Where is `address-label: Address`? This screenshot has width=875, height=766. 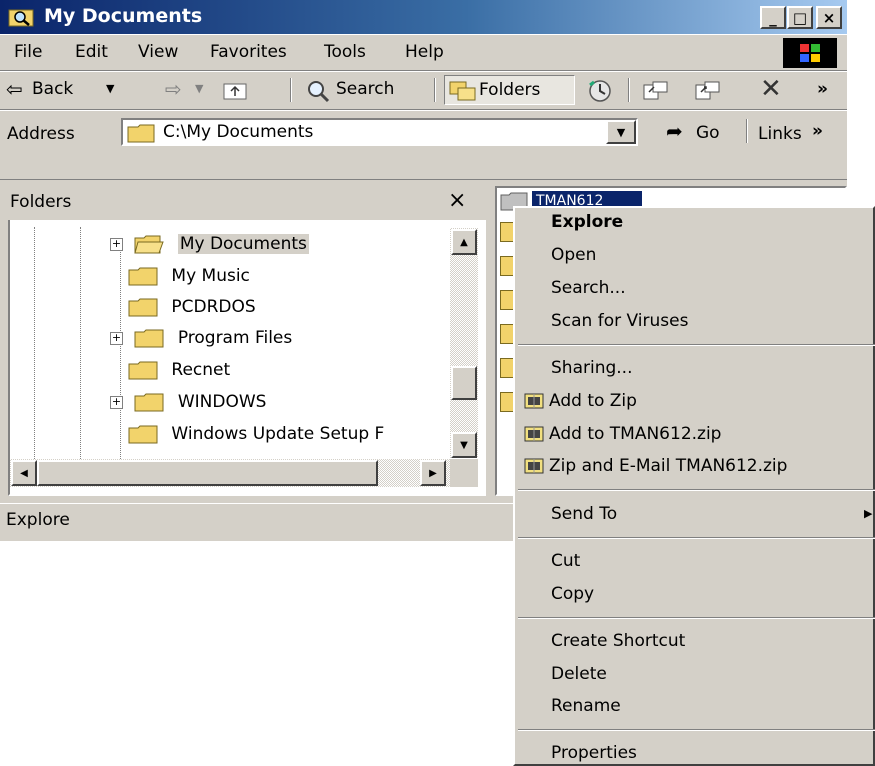
address-label: Address is located at coordinates (41, 134).